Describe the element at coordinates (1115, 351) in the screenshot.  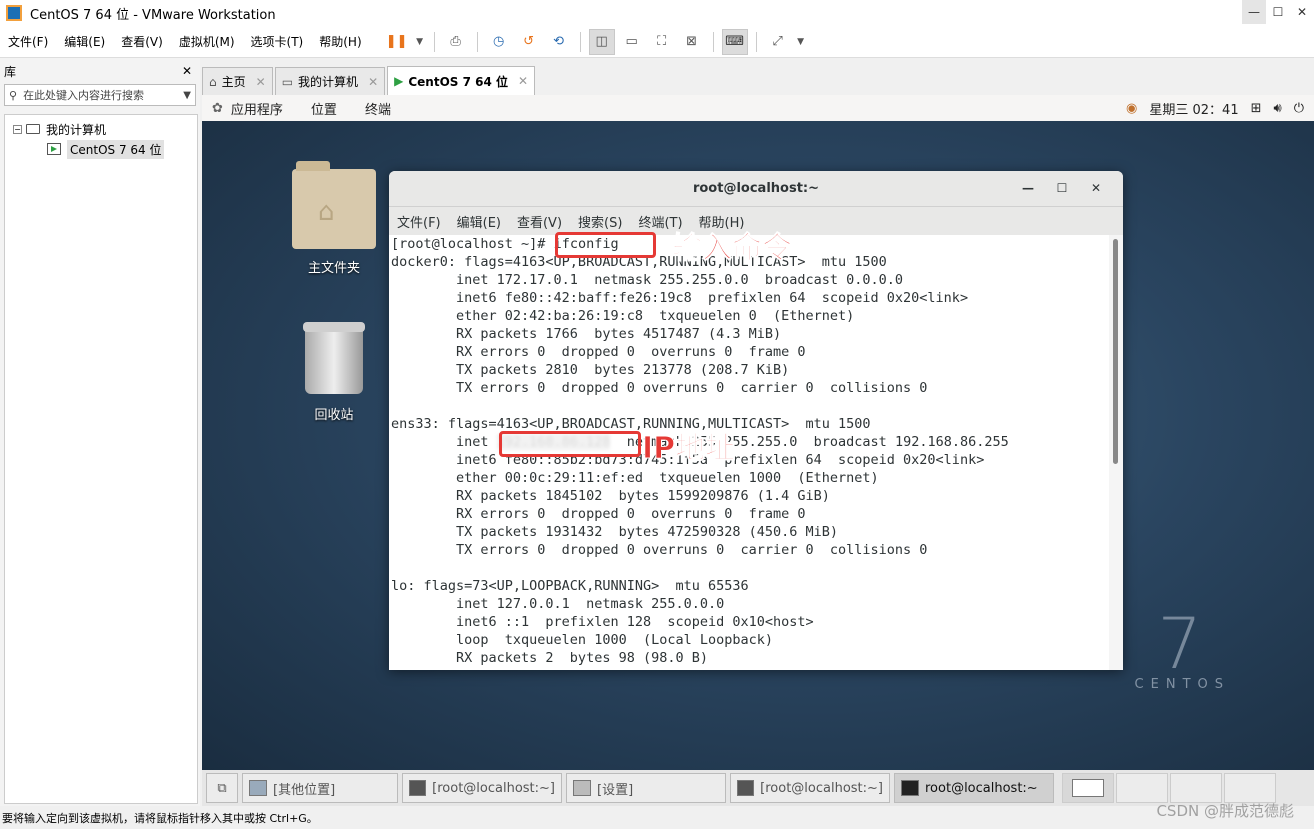
I see `scrollbar-thumb` at that location.